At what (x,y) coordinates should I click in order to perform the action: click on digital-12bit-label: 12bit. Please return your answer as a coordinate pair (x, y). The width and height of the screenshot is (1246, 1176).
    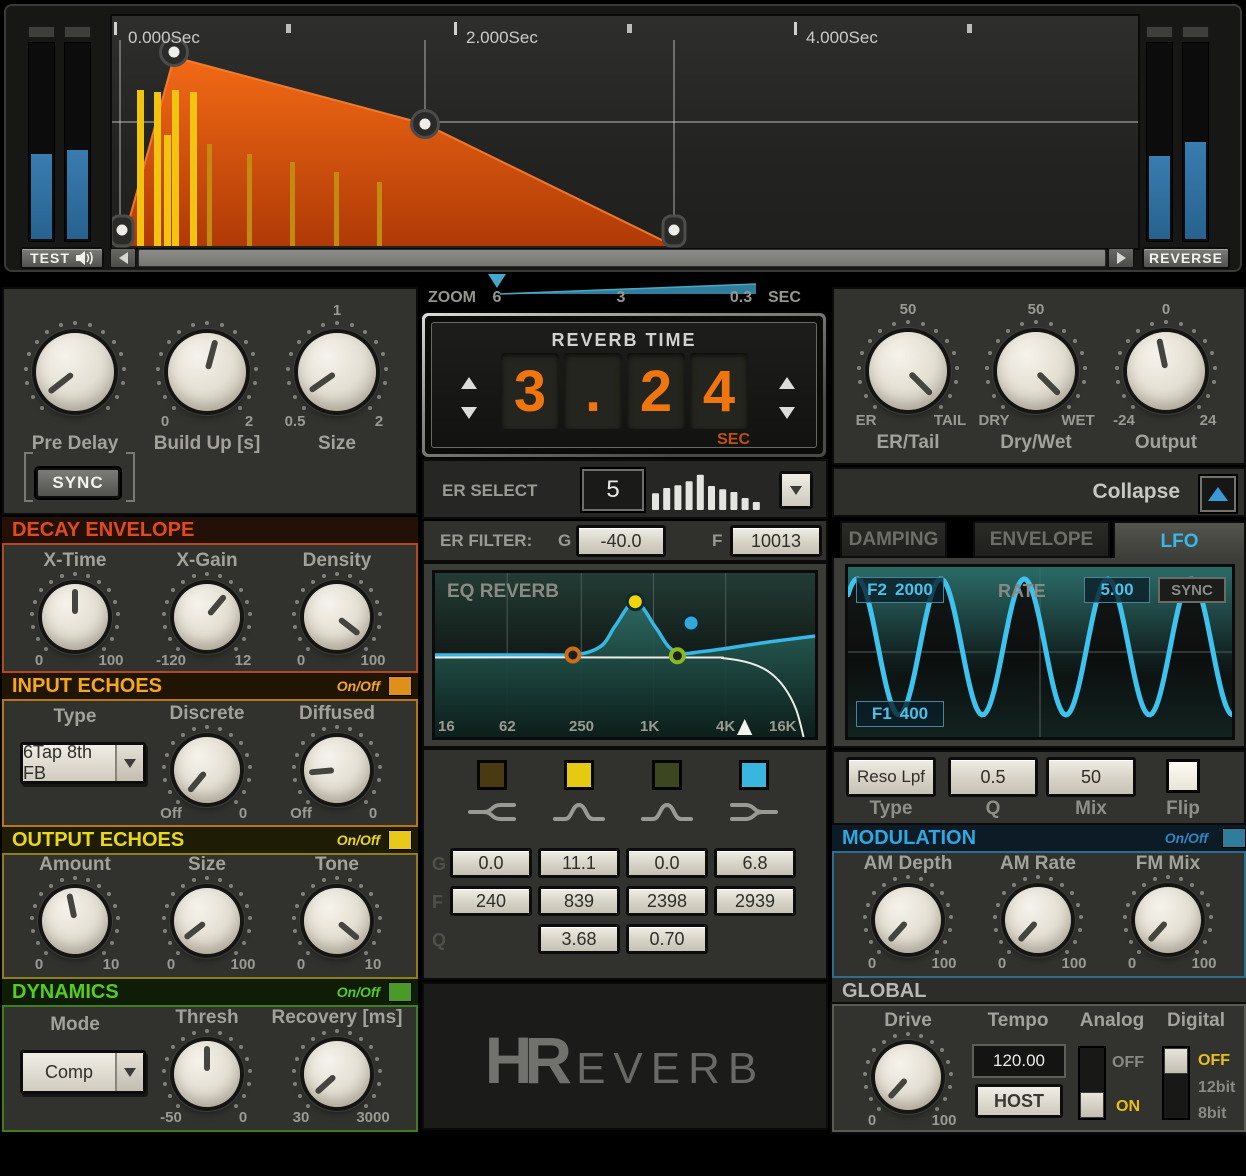
    Looking at the image, I should click on (1216, 1088).